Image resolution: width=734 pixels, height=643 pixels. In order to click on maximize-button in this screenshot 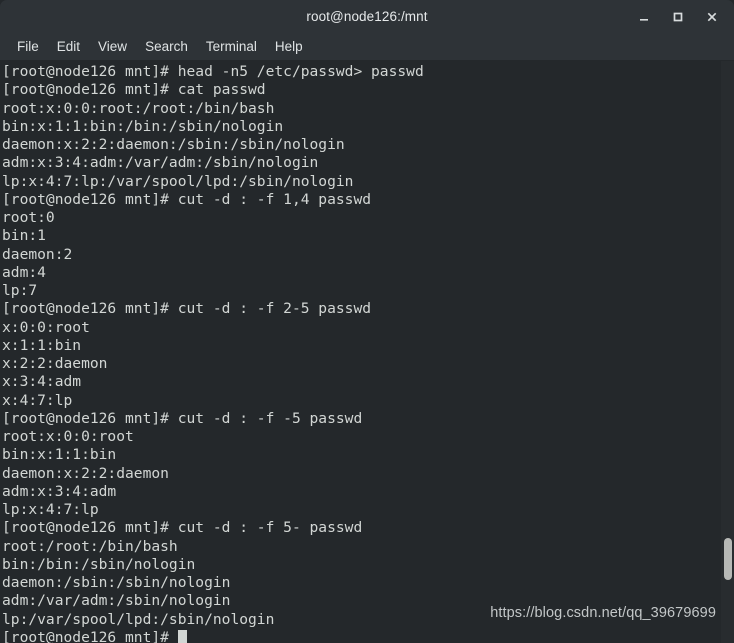, I will do `click(678, 17)`.